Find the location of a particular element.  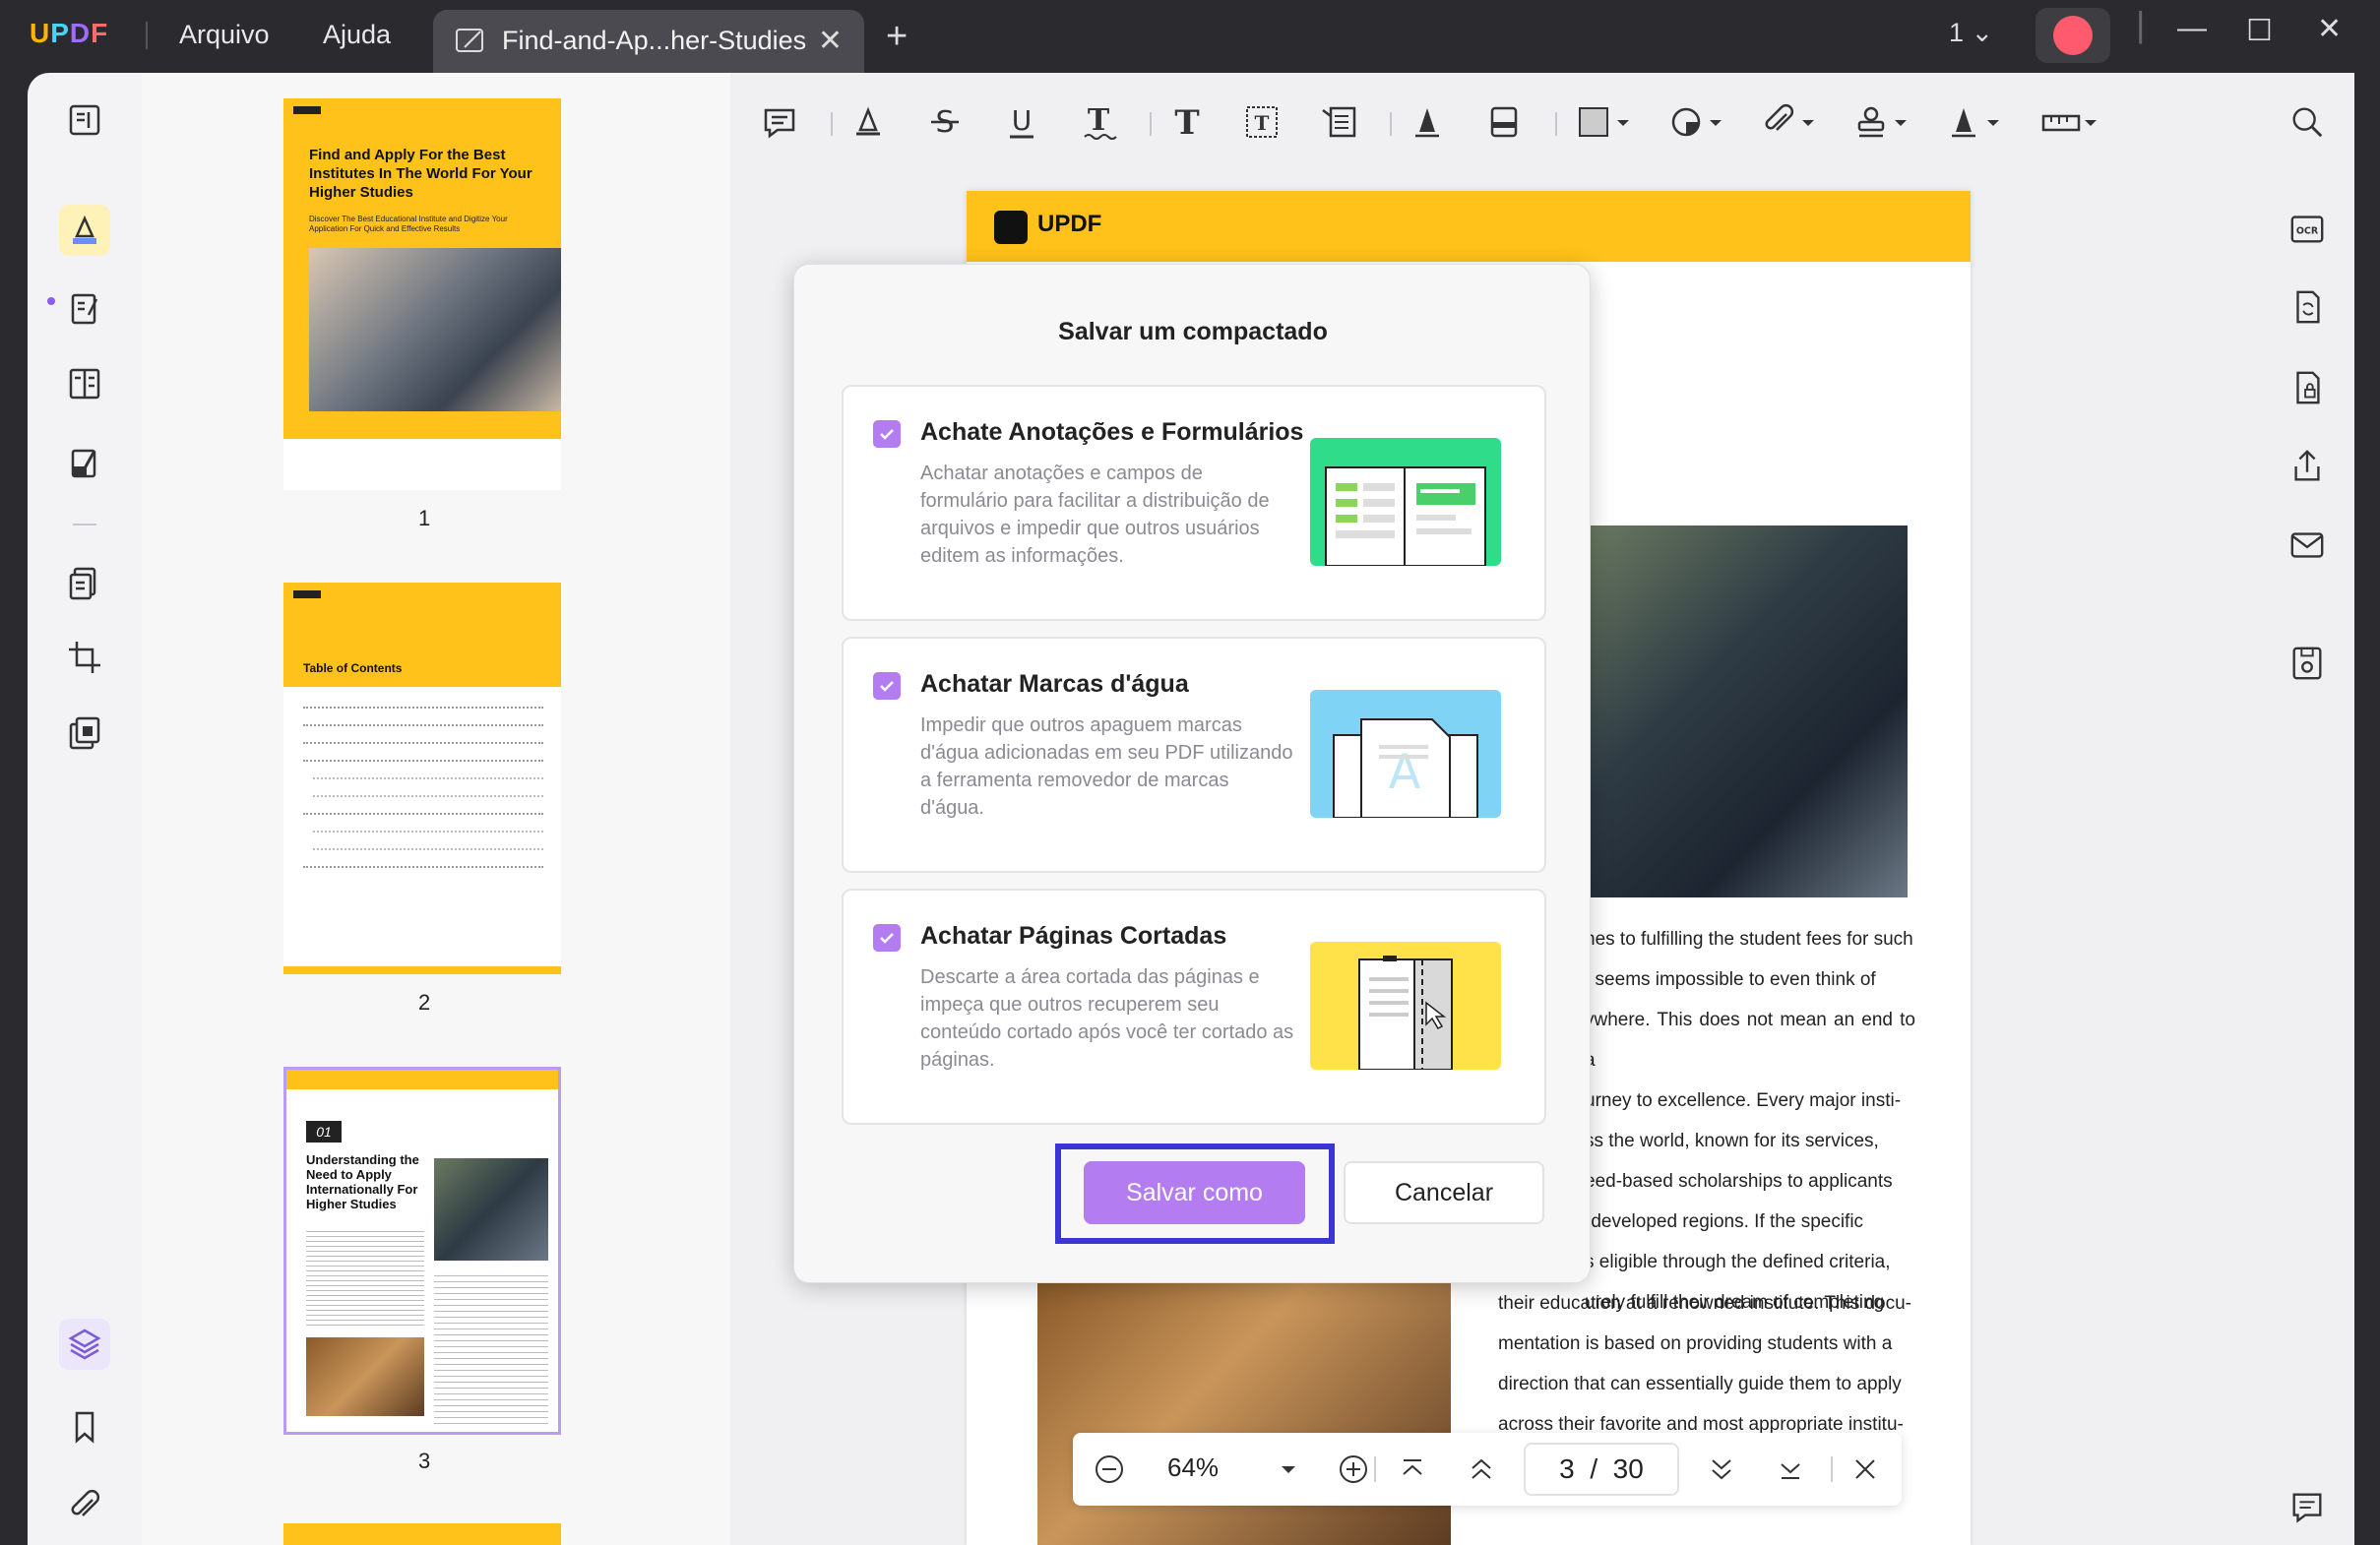

thumbnail-number-1: 1 is located at coordinates (424, 518).